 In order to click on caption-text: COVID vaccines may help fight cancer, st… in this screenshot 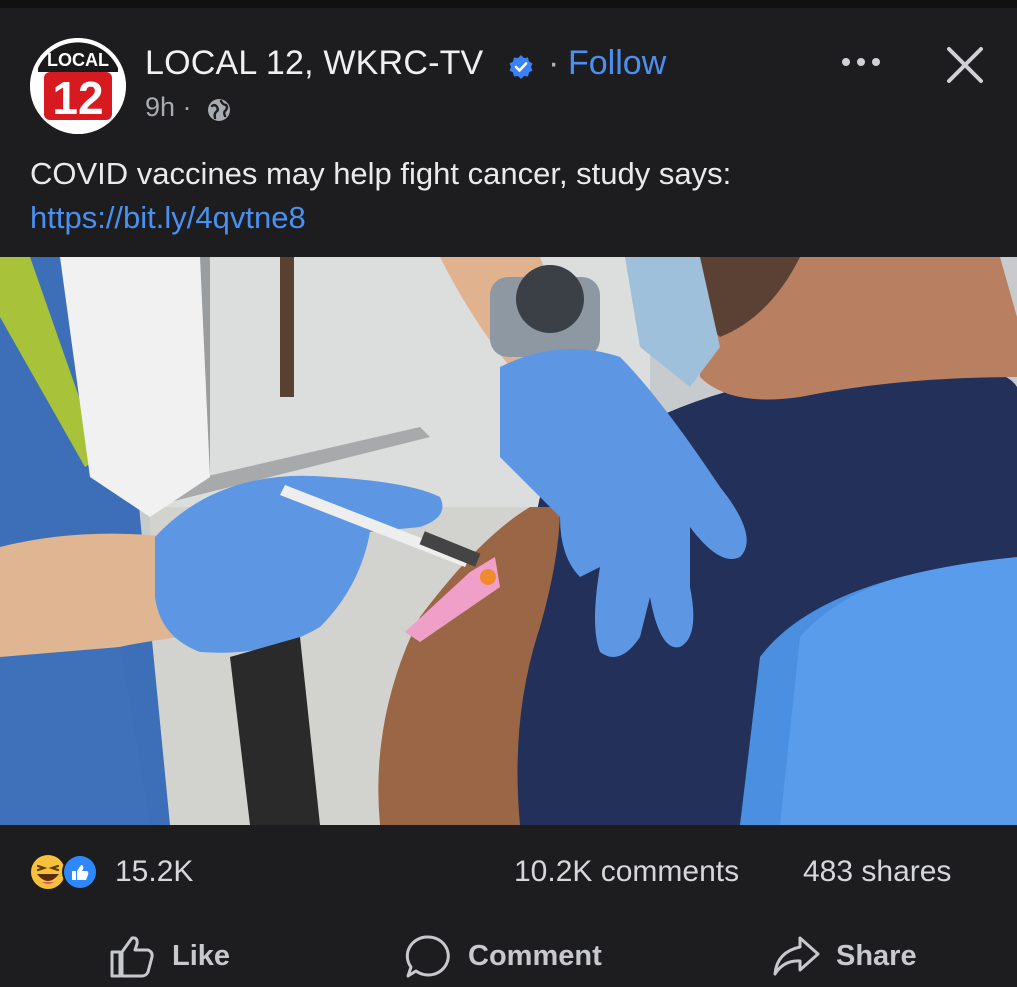, I will do `click(381, 173)`.